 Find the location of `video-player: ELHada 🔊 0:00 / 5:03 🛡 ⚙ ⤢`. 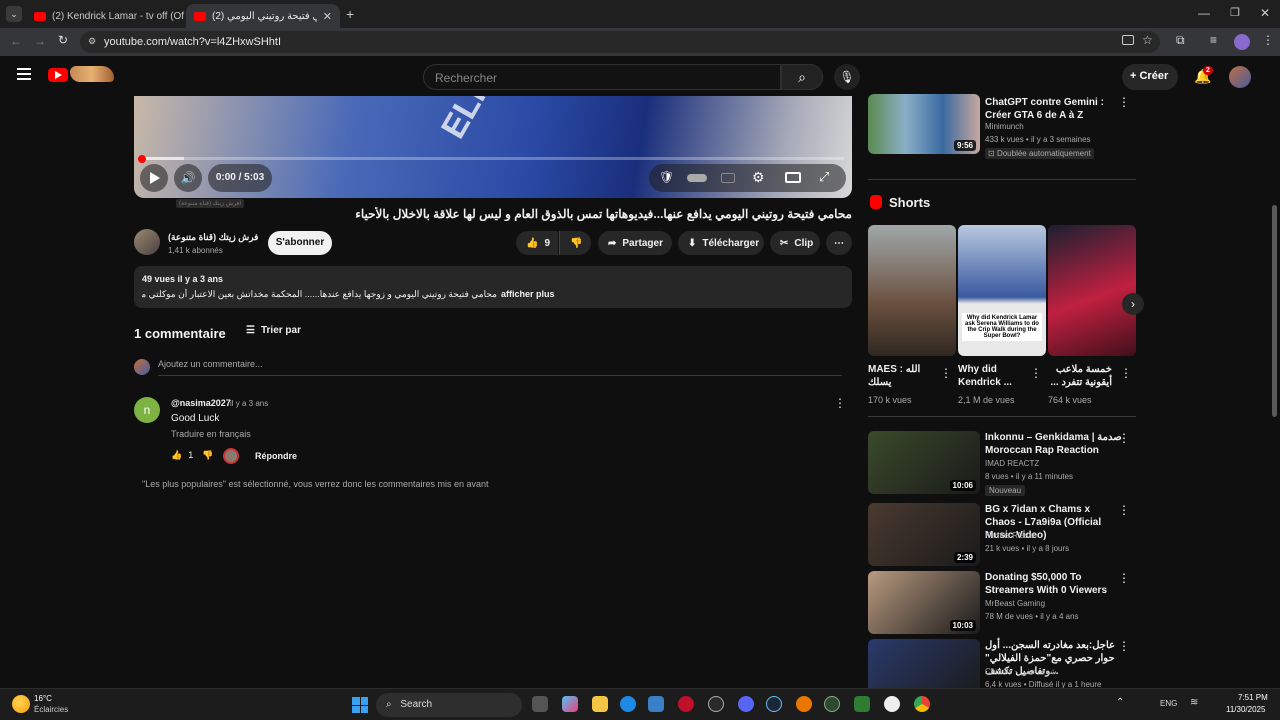

video-player: ELHada 🔊 0:00 / 5:03 🛡 ⚙ ⤢ is located at coordinates (493, 147).